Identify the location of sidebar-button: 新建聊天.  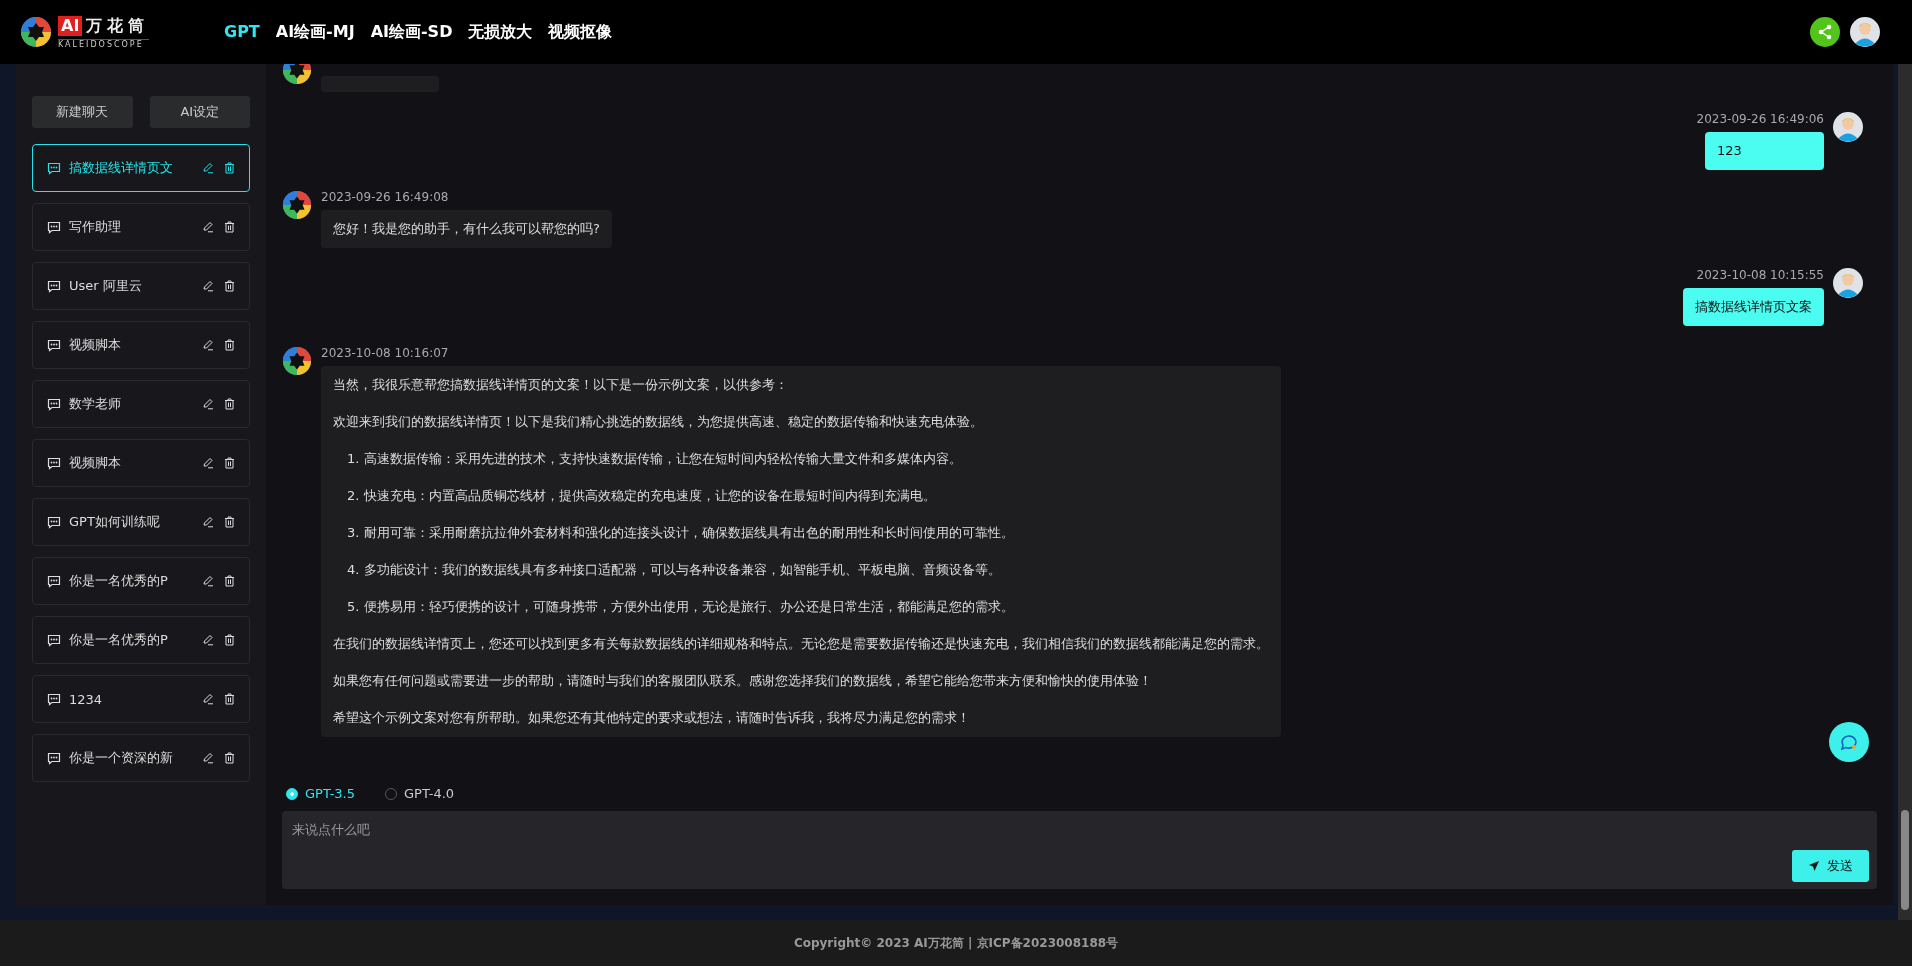
(82, 112).